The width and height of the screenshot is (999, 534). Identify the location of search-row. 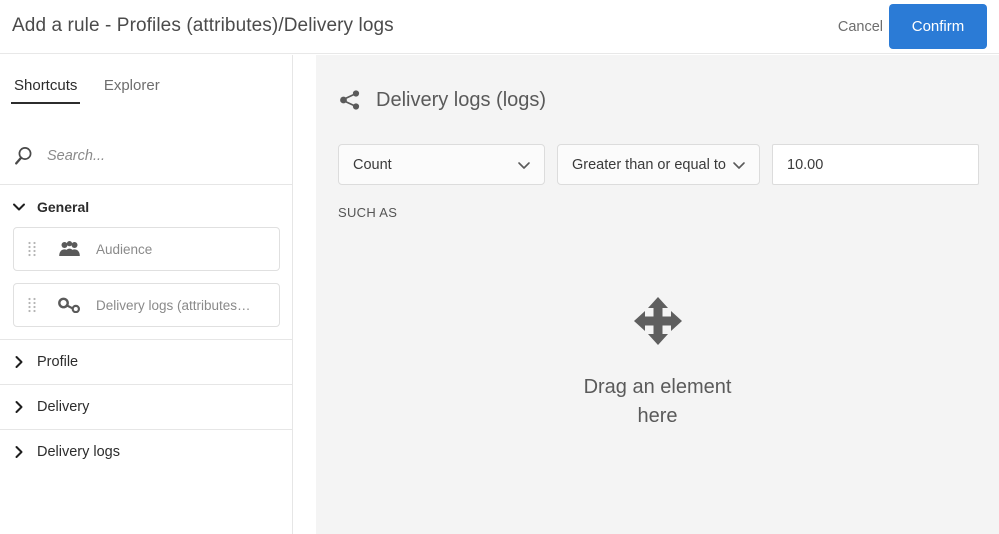
(146, 156).